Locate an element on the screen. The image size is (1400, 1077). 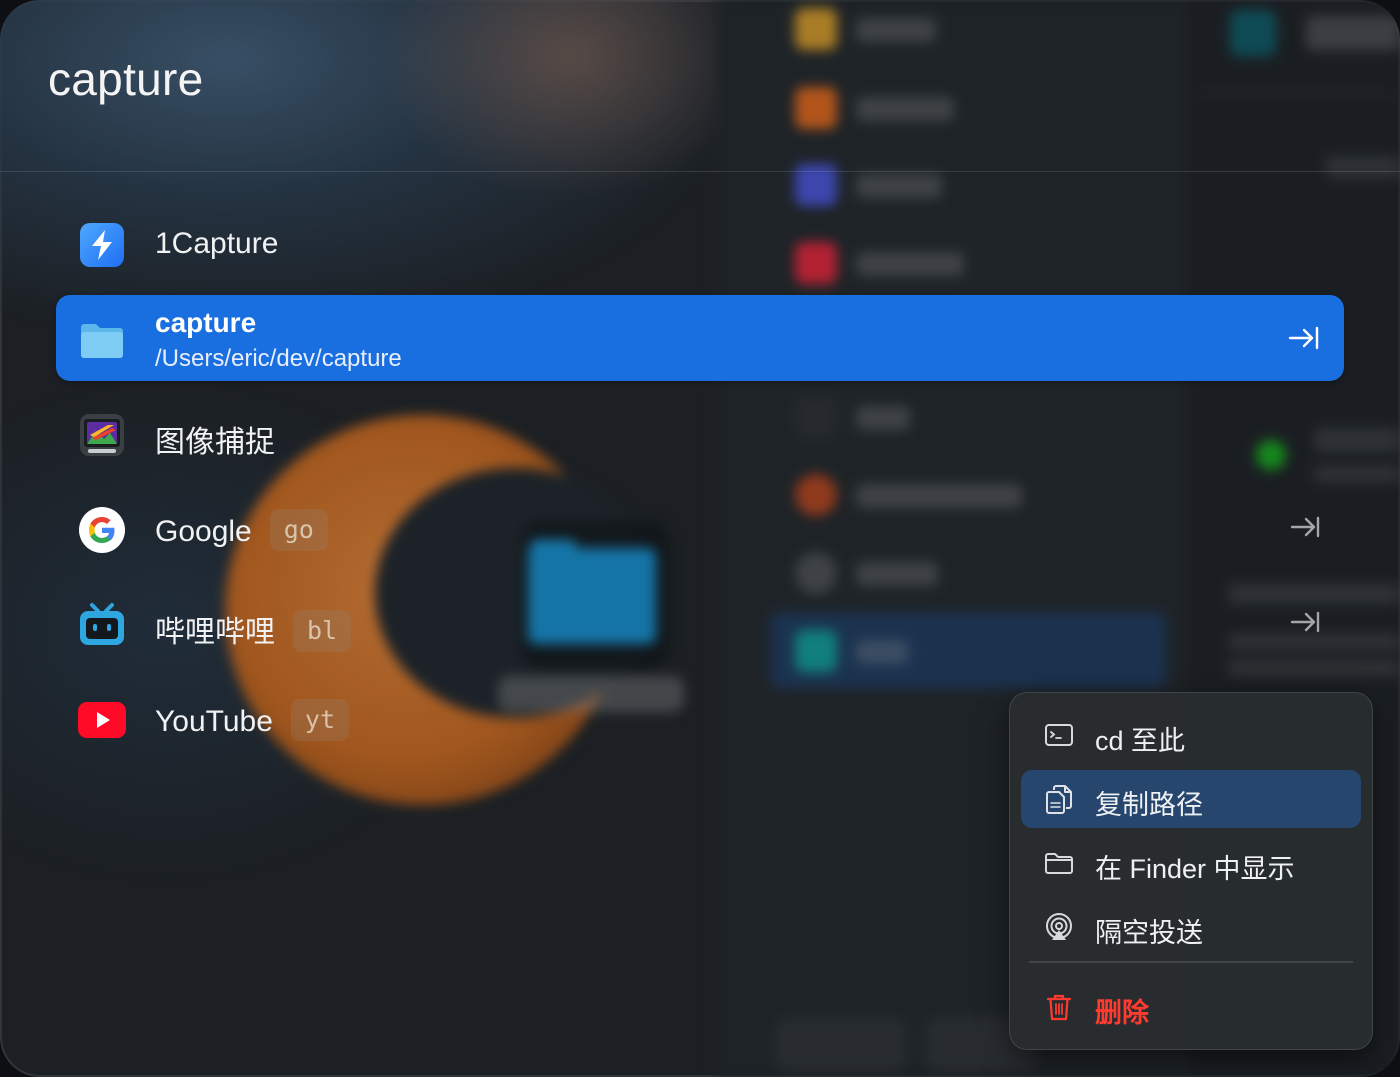
menu-item-label: 隔空投送 is located at coordinates (1149, 933).